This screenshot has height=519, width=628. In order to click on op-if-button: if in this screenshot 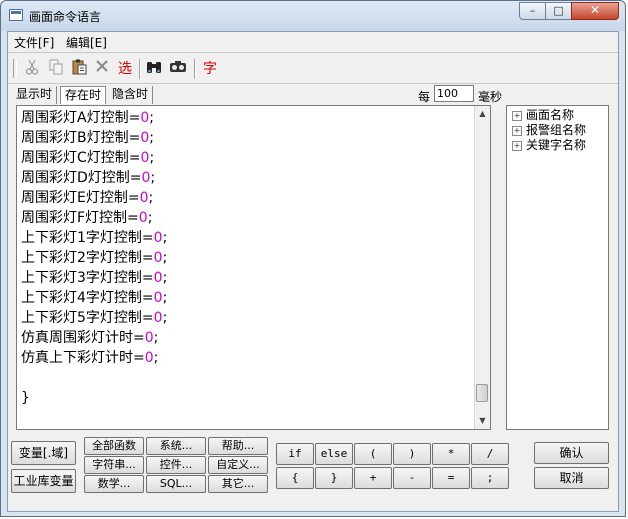, I will do `click(295, 454)`.